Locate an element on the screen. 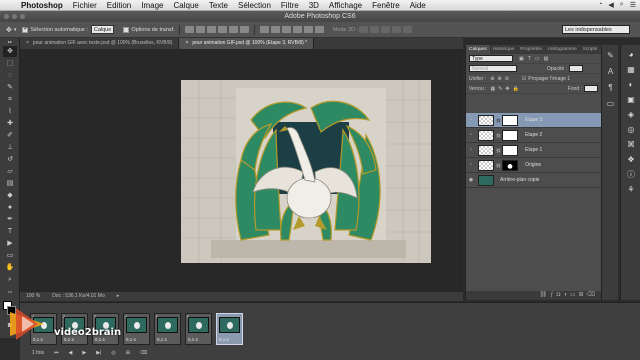 The height and width of the screenshot is (360, 640). color-panel-icon: ◕ is located at coordinates (631, 54).